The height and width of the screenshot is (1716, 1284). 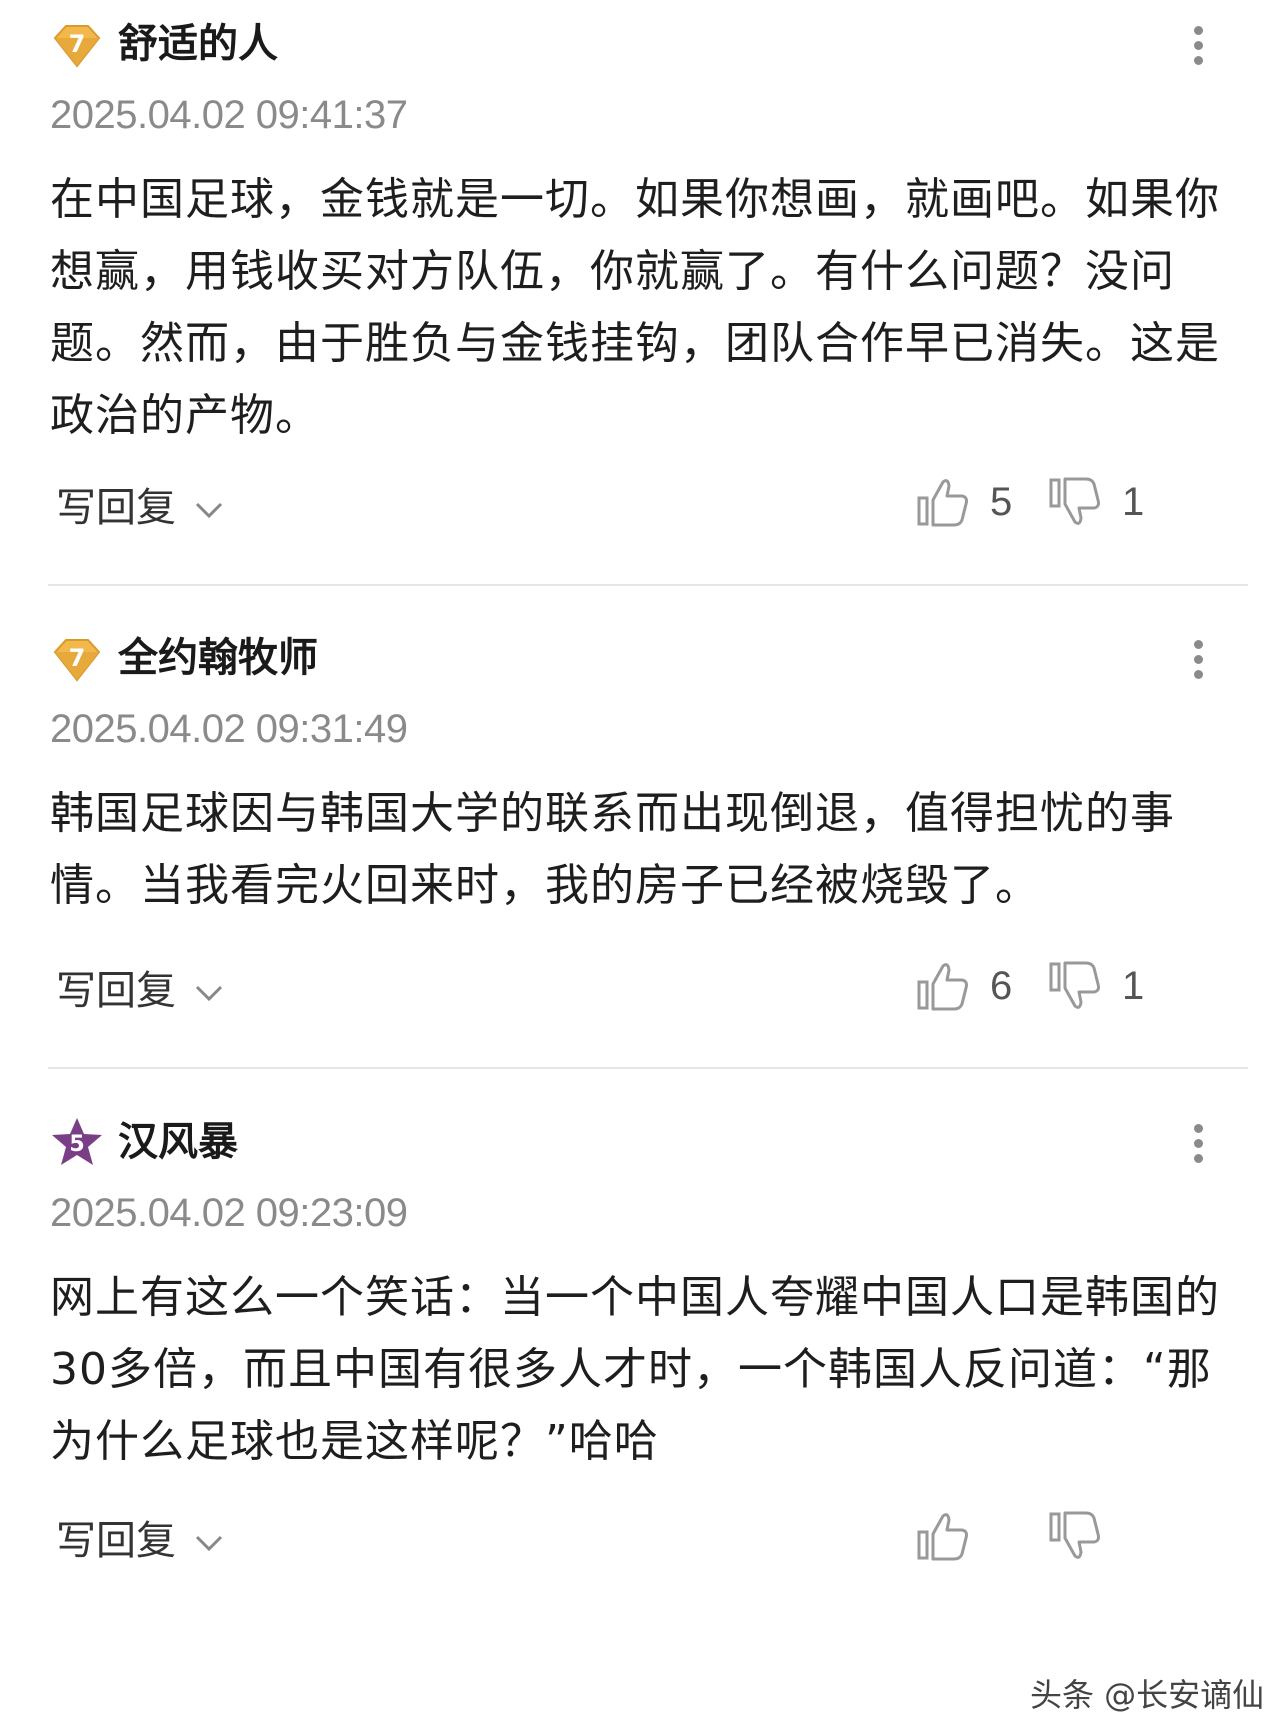 I want to click on like-button: 6, so click(x=964, y=986).